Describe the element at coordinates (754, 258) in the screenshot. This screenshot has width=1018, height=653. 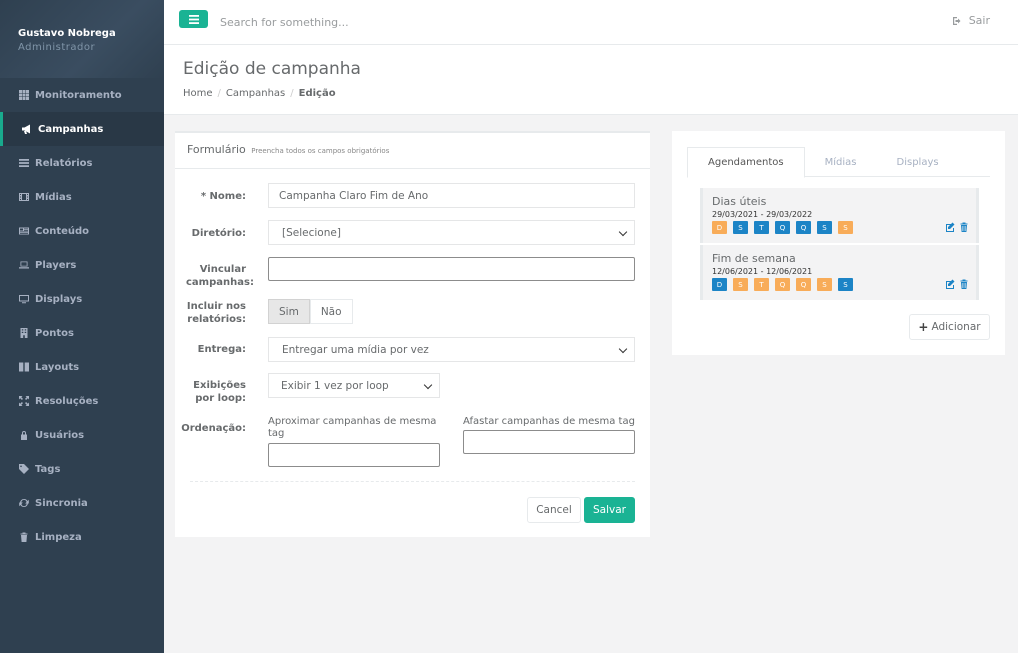
I see `schedule-title: Fim de semana` at that location.